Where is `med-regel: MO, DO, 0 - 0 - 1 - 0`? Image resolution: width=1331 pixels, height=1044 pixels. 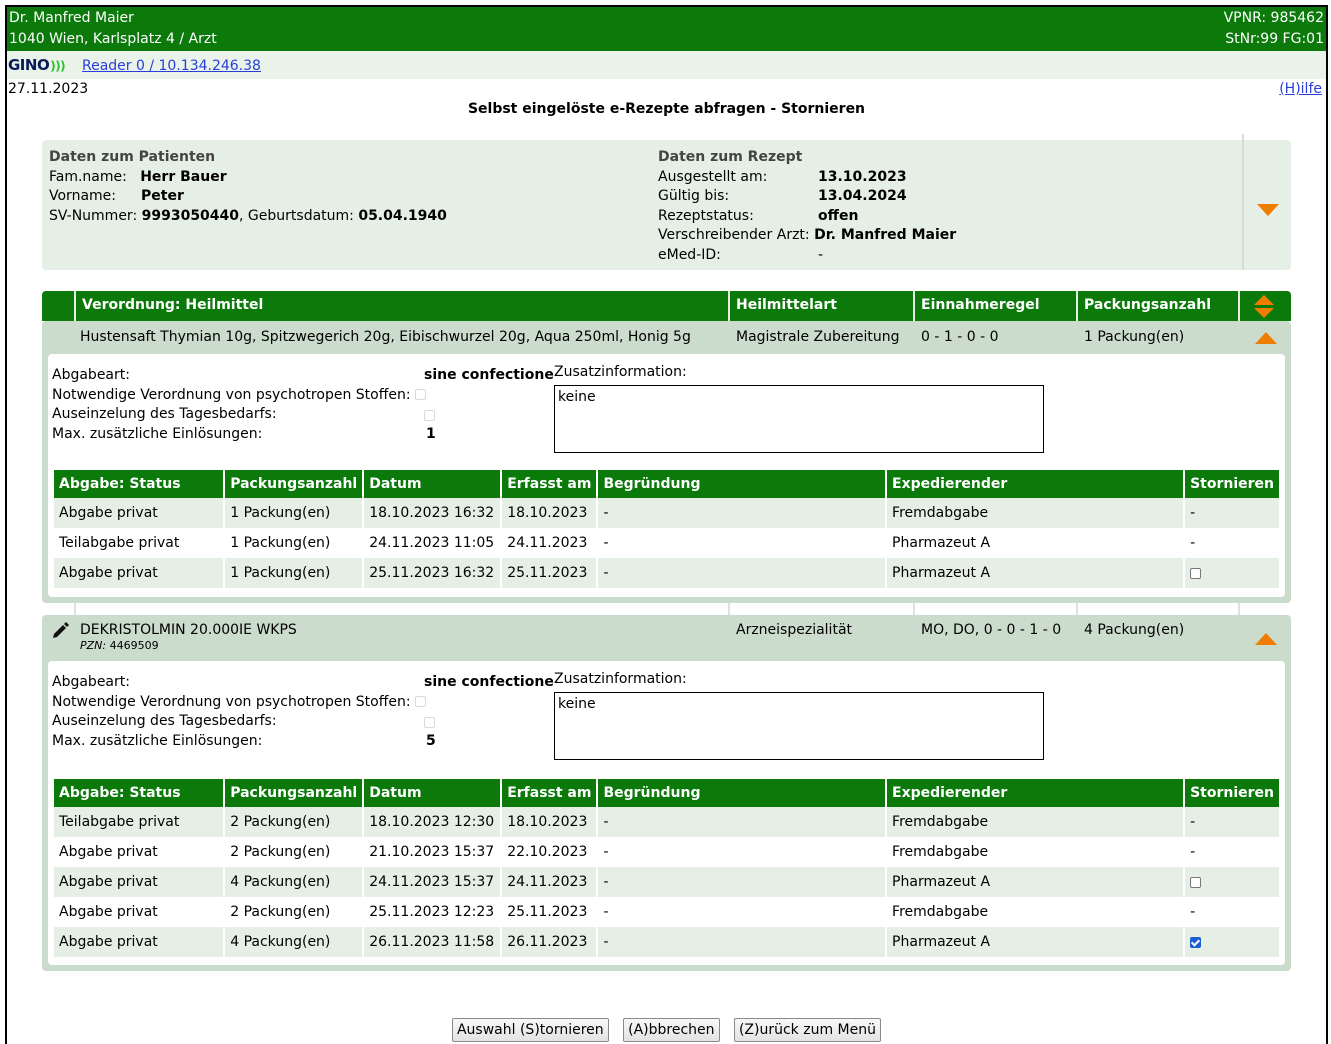
med-regel: MO, DO, 0 - 0 - 1 - 0 is located at coordinates (991, 630).